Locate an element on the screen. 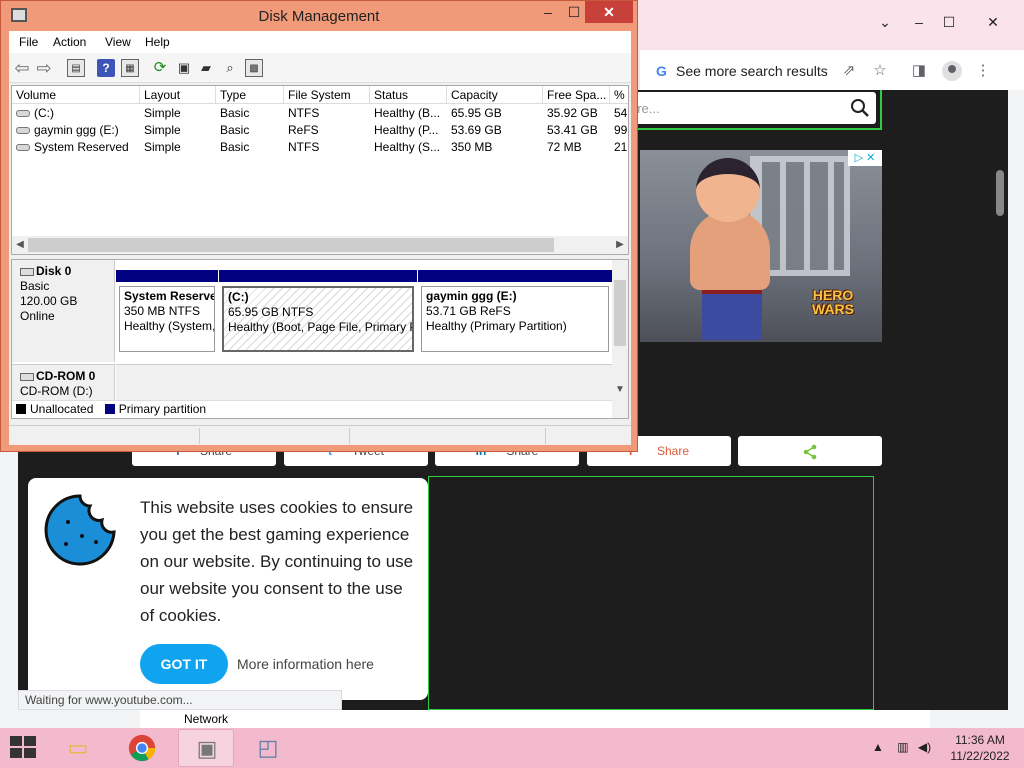 The image size is (1024, 768). dm-minimize-button: – is located at coordinates (548, 12).